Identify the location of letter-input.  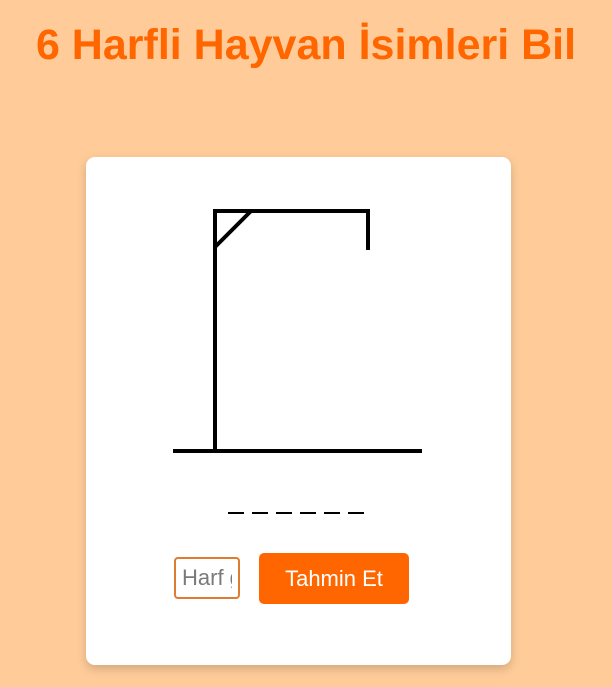
(207, 578).